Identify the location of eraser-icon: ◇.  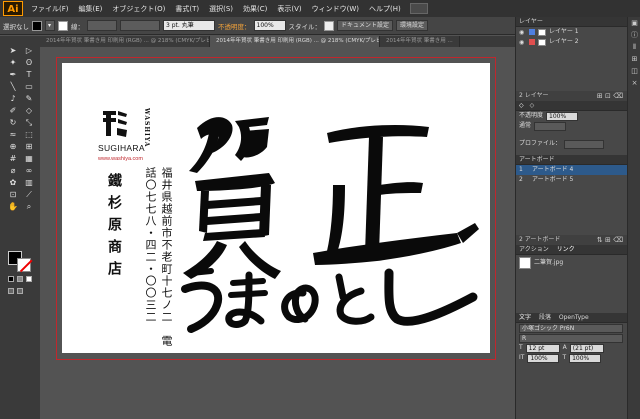
(29, 111).